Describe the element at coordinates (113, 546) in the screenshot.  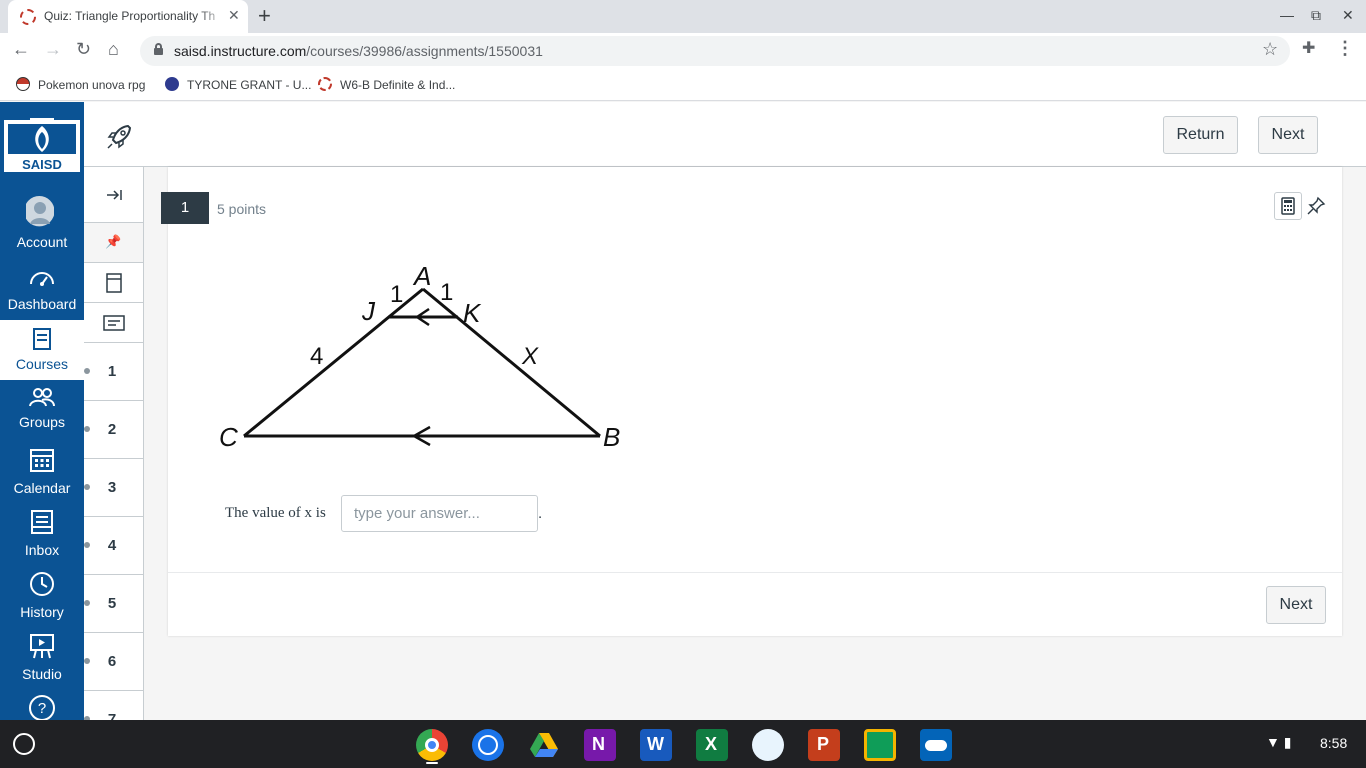
I see `question-nav-item: 4` at that location.